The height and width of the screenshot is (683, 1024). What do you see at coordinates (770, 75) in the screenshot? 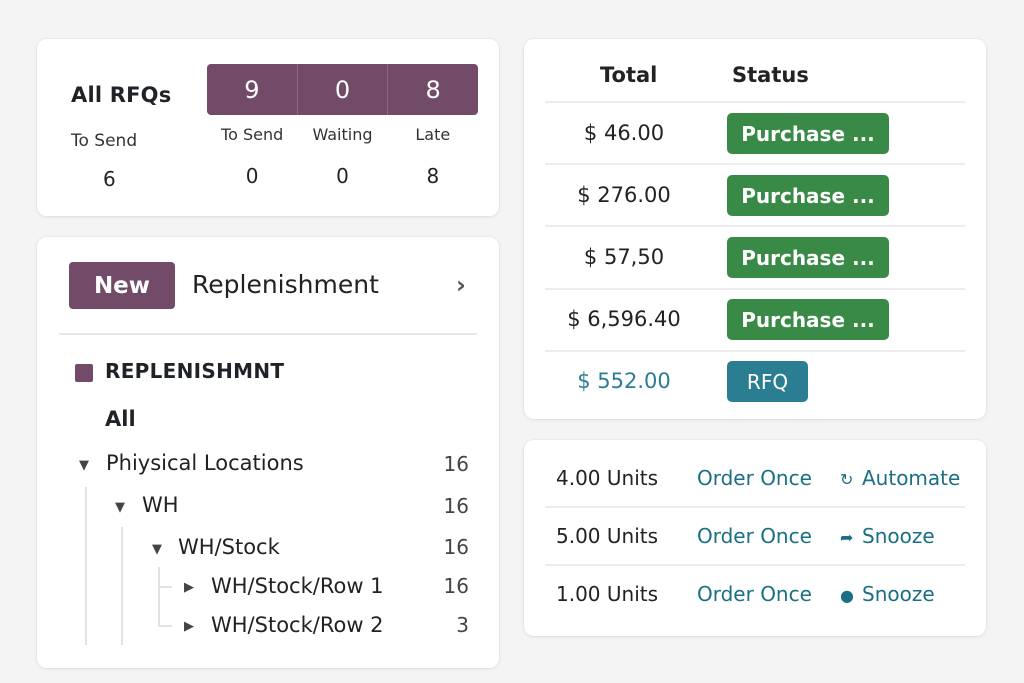
I see `column-header-status: Status` at bounding box center [770, 75].